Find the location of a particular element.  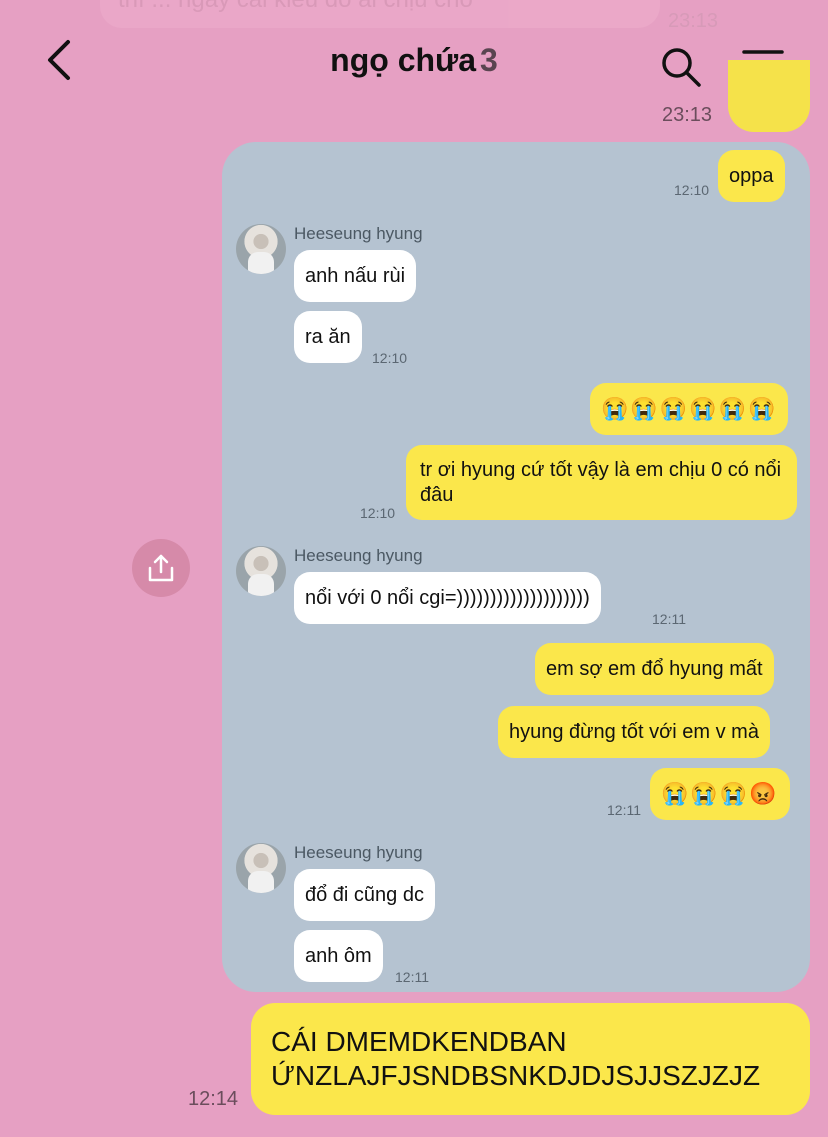

message-bubble: hyung đừng tốt với em v mà is located at coordinates (634, 732).